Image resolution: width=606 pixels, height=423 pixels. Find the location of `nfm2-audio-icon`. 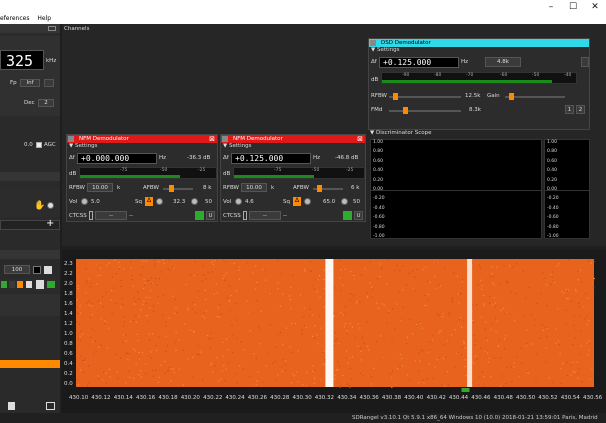

nfm2-audio-icon is located at coordinates (347, 215).